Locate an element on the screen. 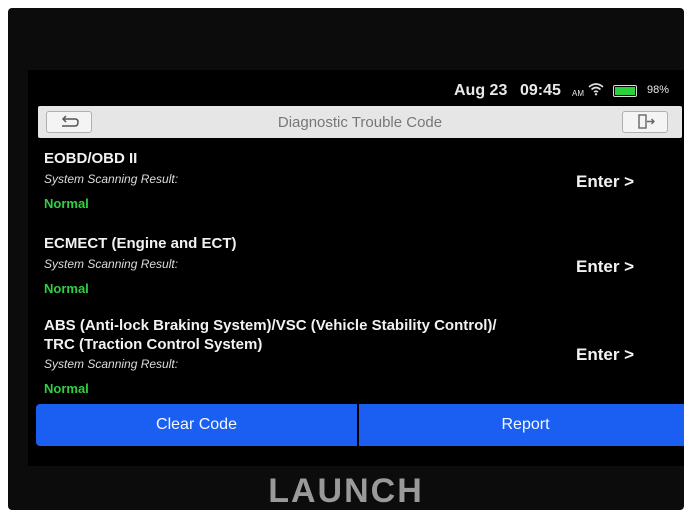 This screenshot has height=514, width=689. title-bar: Diagnostic Trouble Code is located at coordinates (360, 122).